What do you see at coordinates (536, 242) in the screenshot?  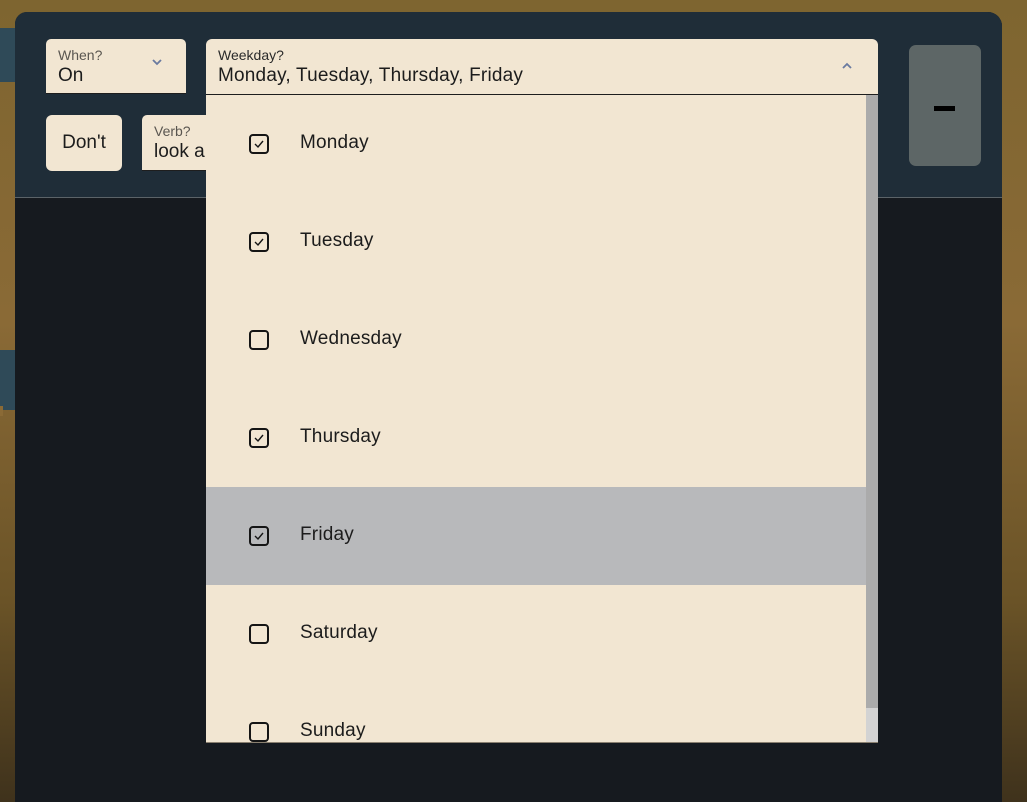 I see `weekday-option-tuesday: Tuesday` at bounding box center [536, 242].